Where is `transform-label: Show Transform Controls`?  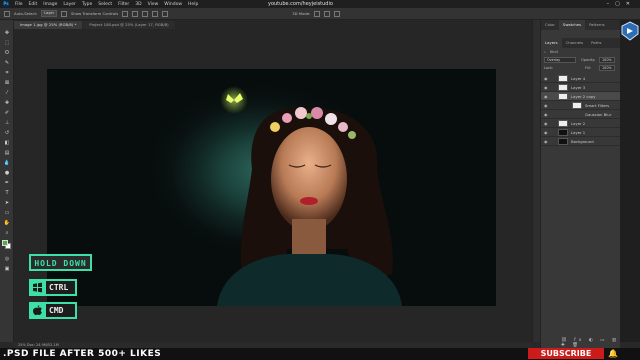
transform-label: Show Transform Controls is located at coordinates (95, 13).